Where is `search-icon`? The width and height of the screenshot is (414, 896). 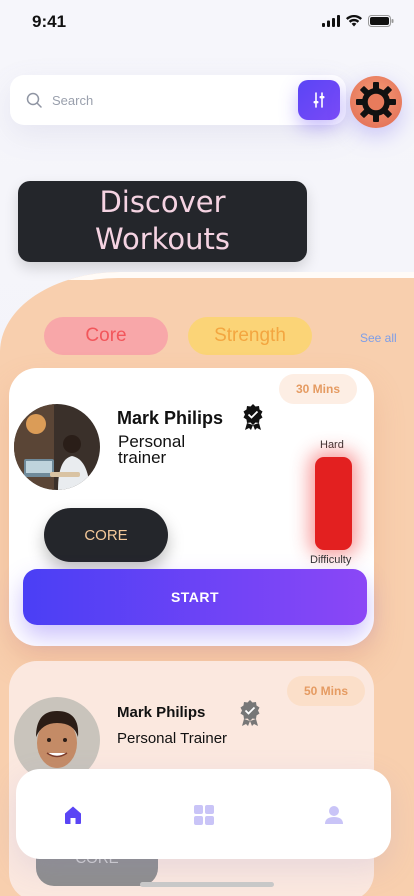
search-icon is located at coordinates (34, 100).